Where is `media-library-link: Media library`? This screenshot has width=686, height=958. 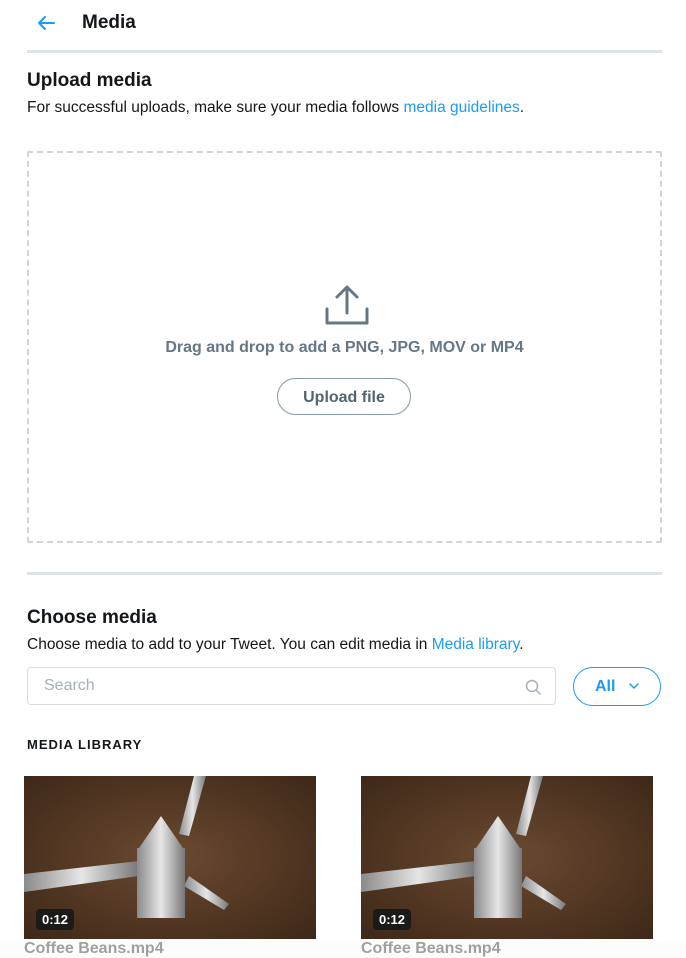 media-library-link: Media library is located at coordinates (476, 644).